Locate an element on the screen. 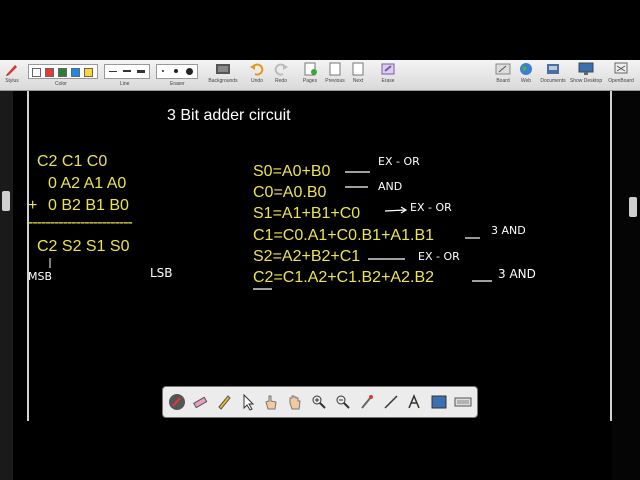 Image resolution: width=640 pixels, height=480 pixels. eraser-large-icon is located at coordinates (189, 71).